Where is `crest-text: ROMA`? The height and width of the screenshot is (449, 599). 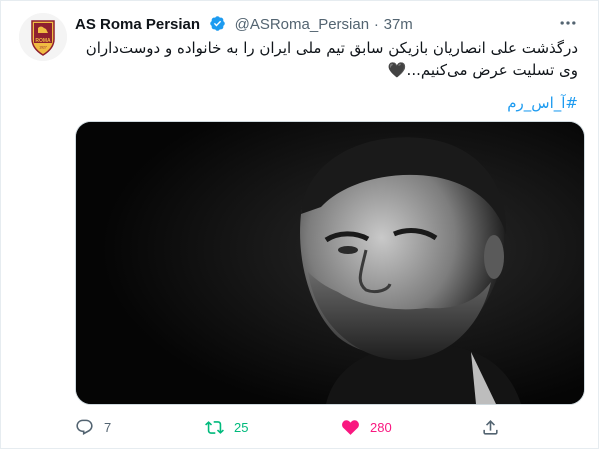 crest-text: ROMA is located at coordinates (43, 41).